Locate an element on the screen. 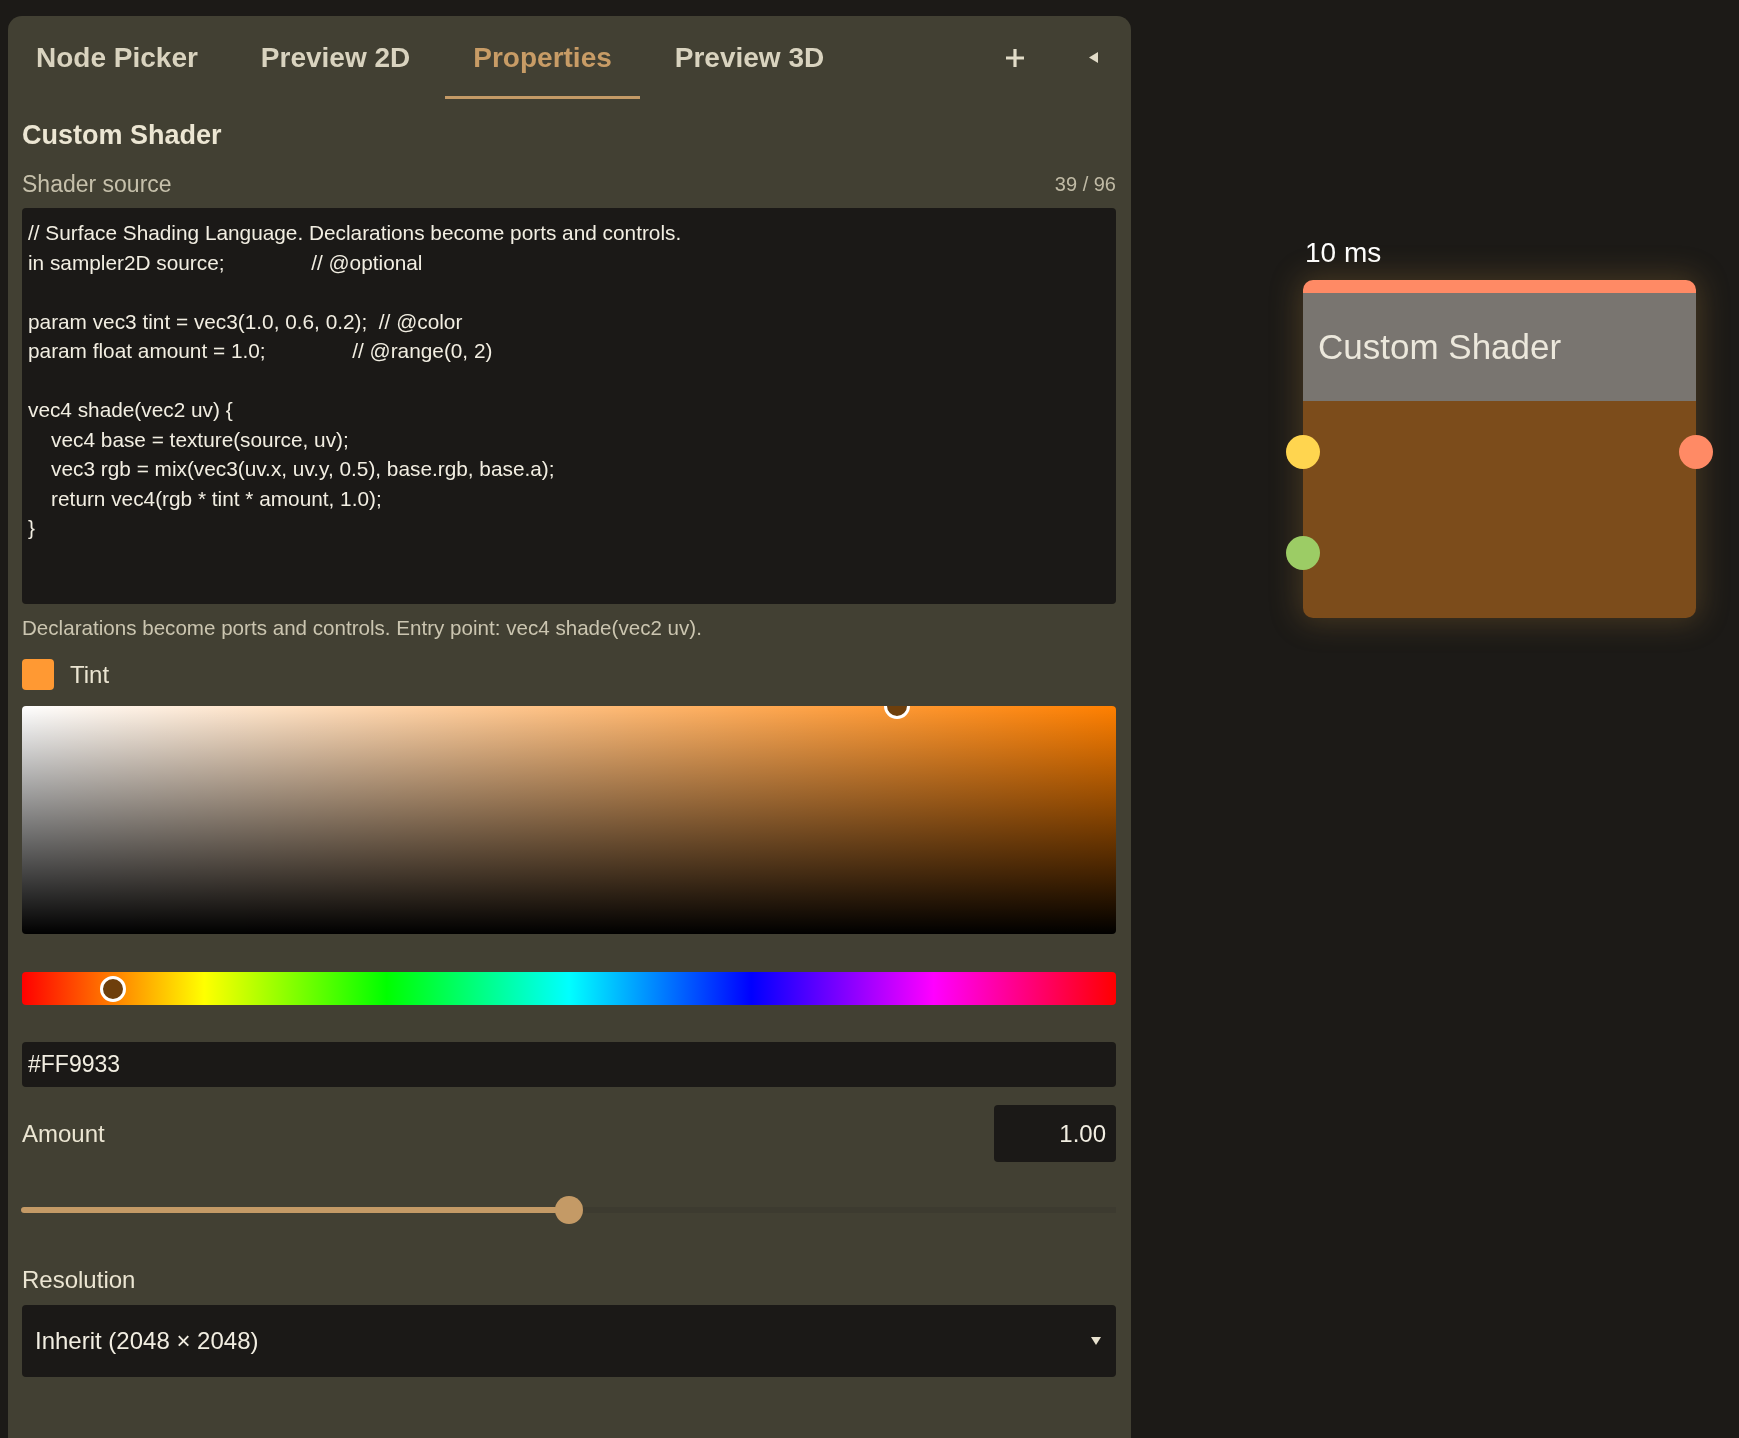  shader-node: Custom Shader is located at coordinates (1499, 449).